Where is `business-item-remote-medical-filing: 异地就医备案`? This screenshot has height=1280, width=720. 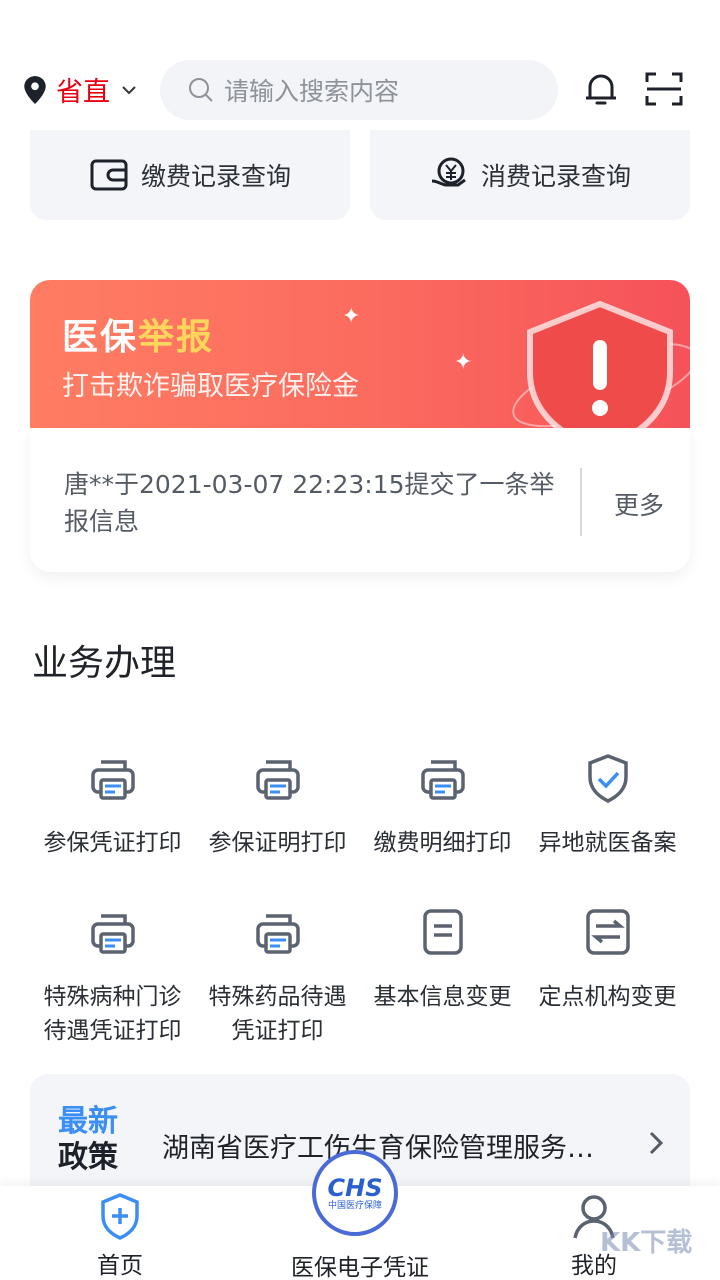
business-item-remote-medical-filing: 异地就医备案 is located at coordinates (607, 806).